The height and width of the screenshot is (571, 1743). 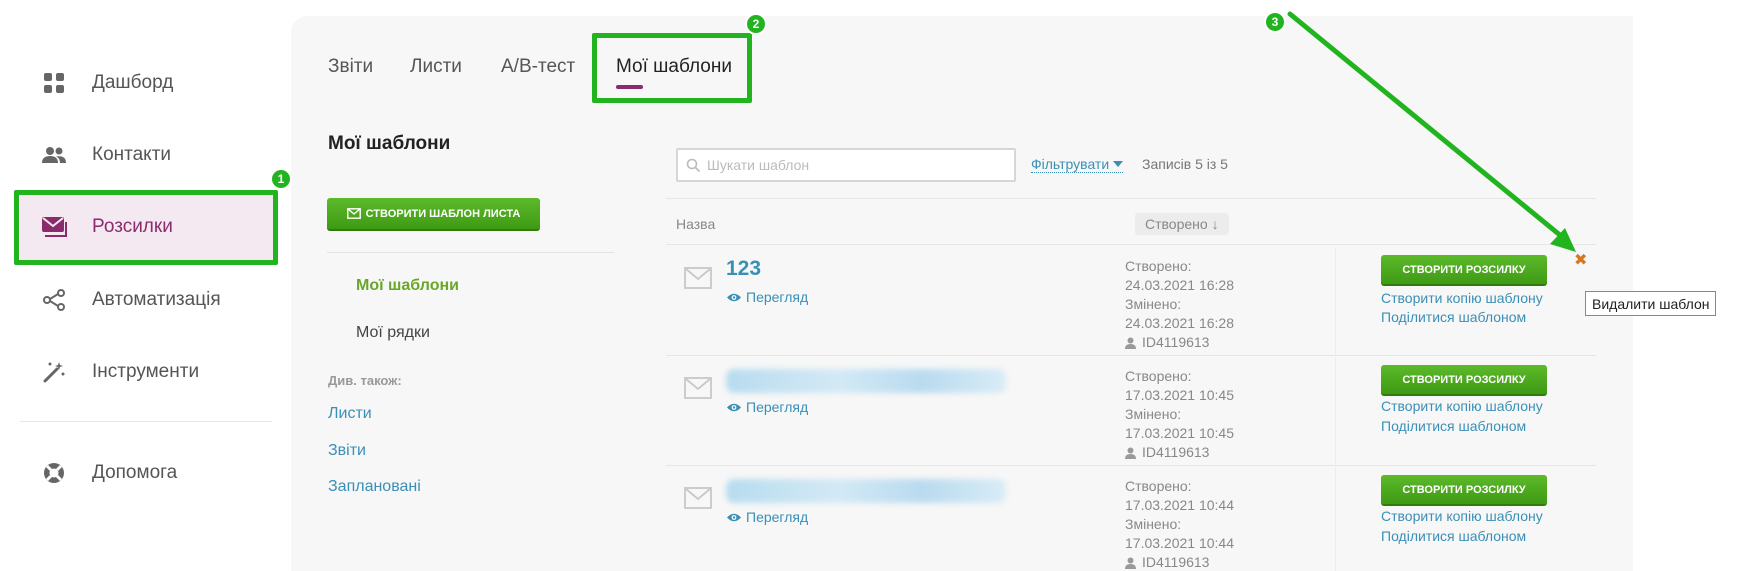 What do you see at coordinates (389, 143) in the screenshot?
I see `page-title: Мої шаблони` at bounding box center [389, 143].